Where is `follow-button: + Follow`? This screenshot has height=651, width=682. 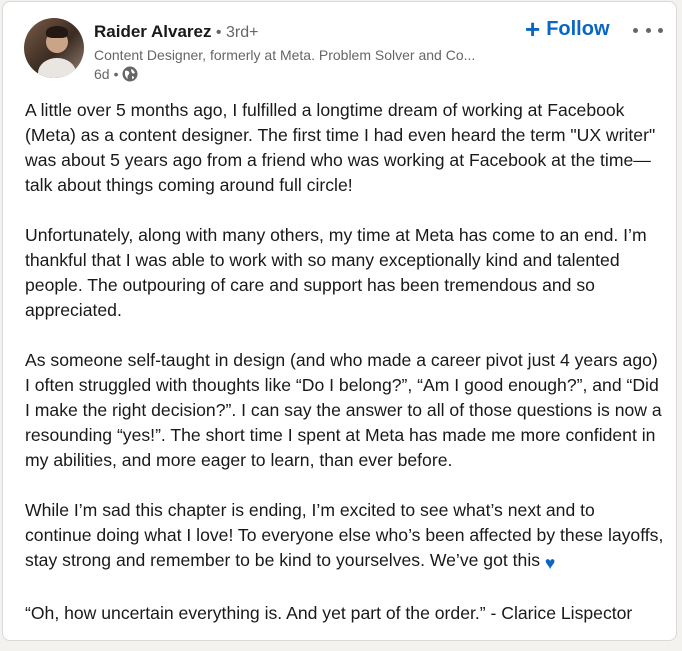 follow-button: + Follow is located at coordinates (567, 29).